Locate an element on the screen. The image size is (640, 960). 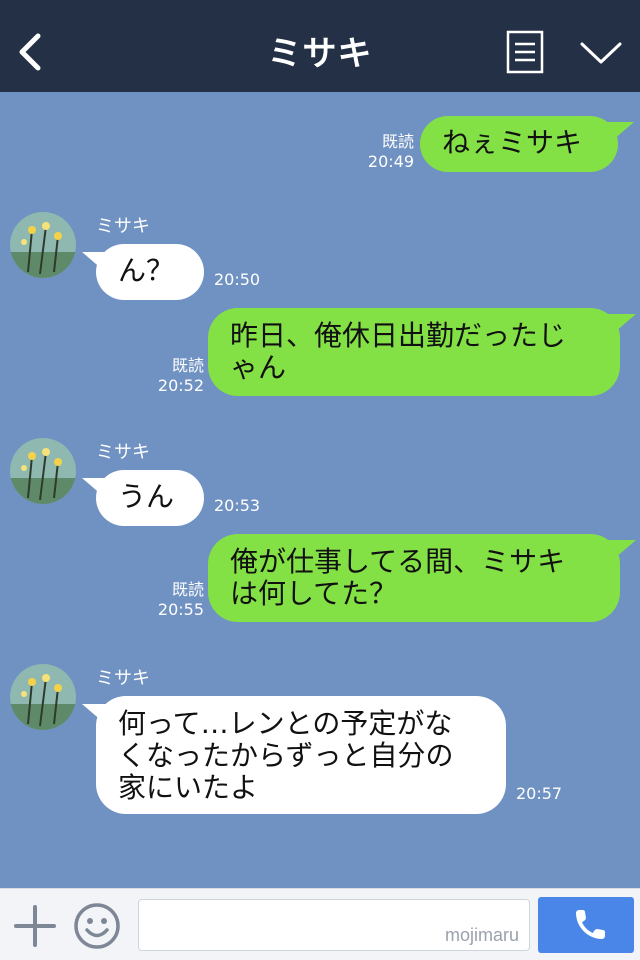
chevron-down-icon is located at coordinates (601, 52).